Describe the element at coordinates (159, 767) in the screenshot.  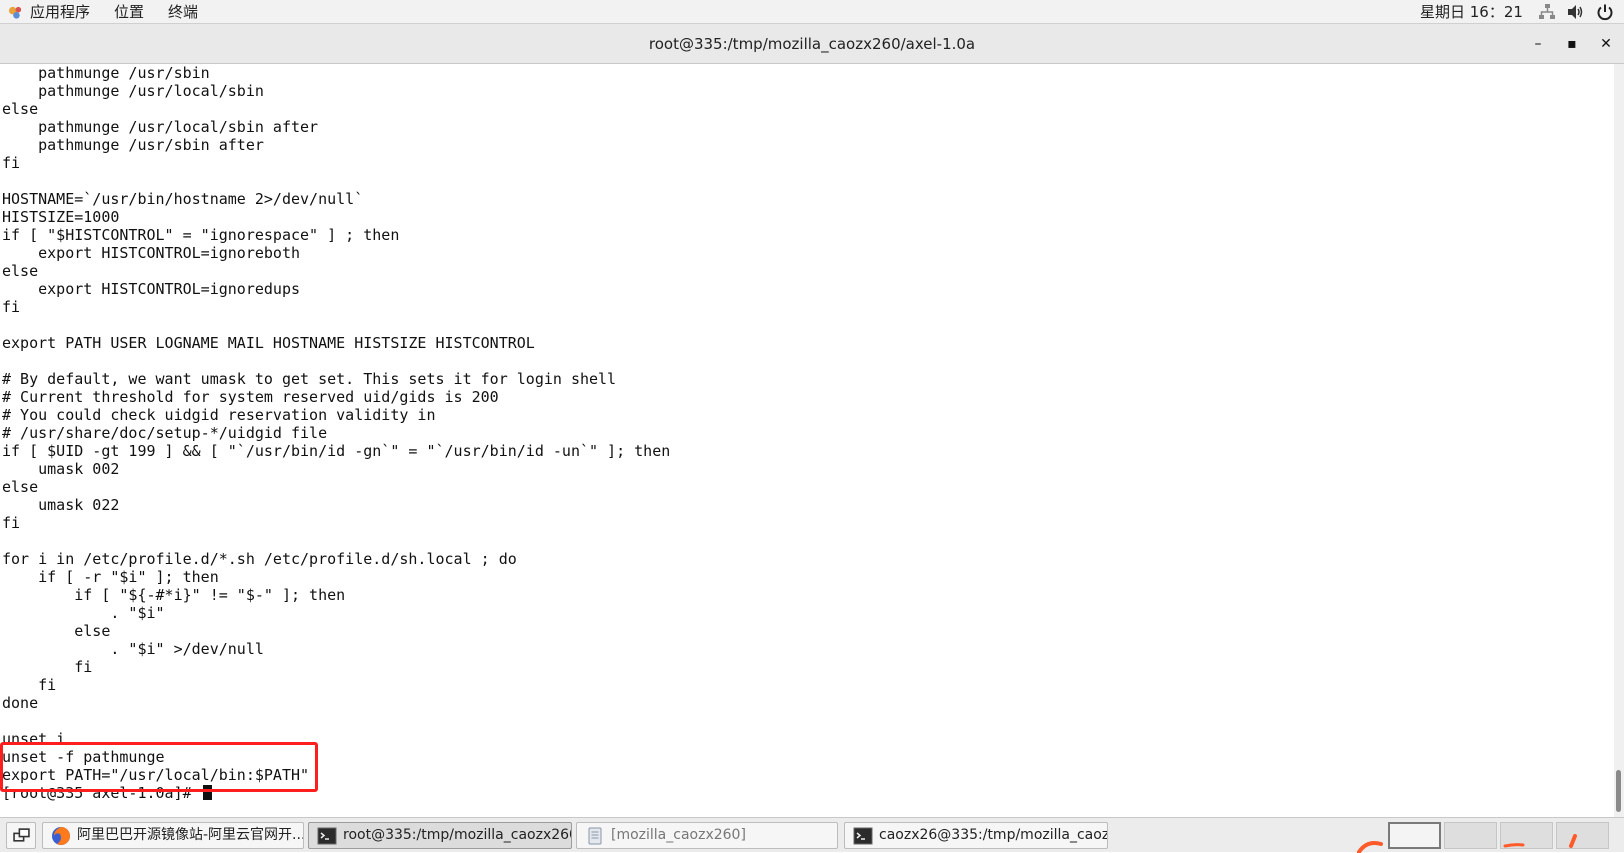
I see `annotation-highlight-box` at that location.